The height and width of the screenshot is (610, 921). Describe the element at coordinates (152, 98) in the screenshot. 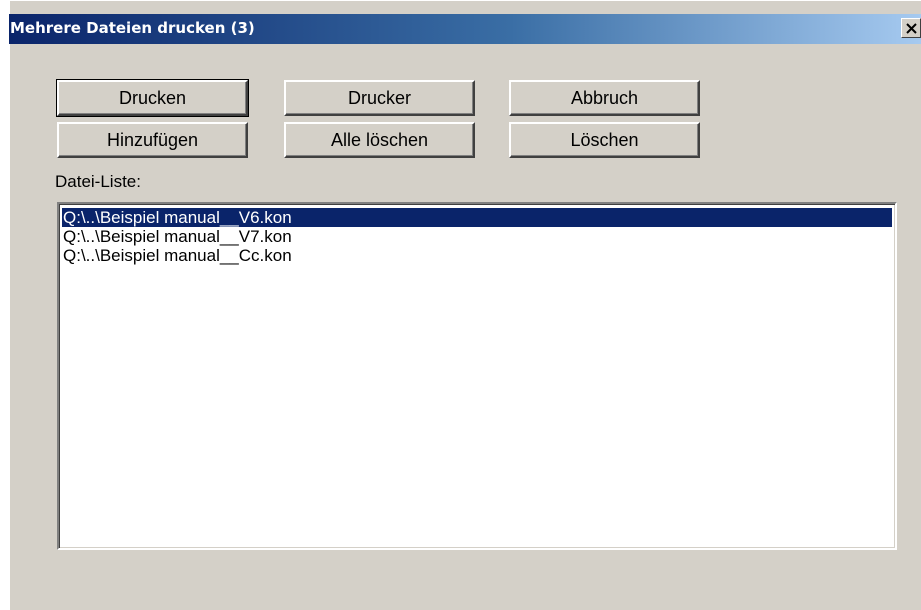

I see `print-button: Drucken` at that location.